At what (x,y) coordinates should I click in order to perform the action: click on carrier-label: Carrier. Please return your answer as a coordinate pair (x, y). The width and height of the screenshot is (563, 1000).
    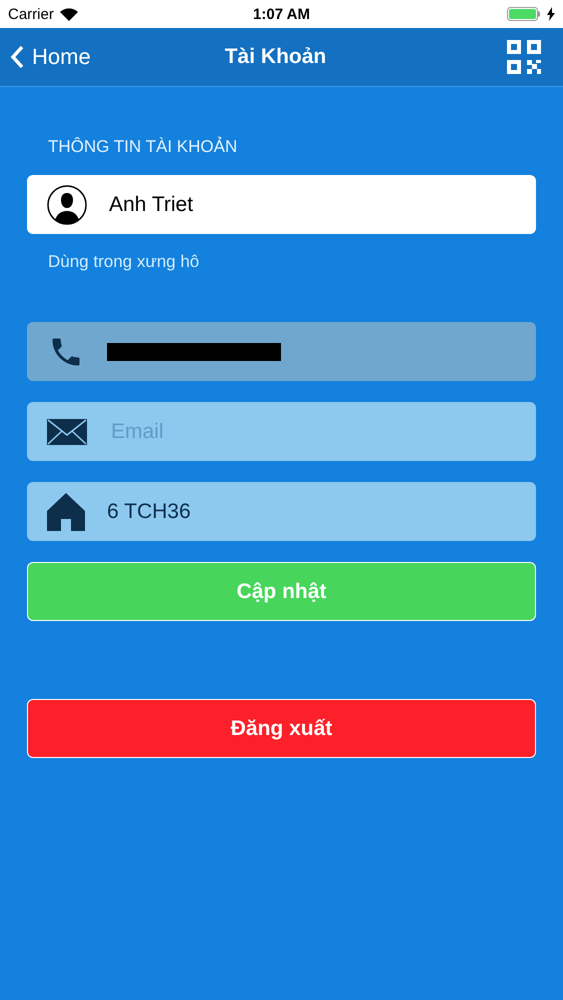
    Looking at the image, I should click on (31, 14).